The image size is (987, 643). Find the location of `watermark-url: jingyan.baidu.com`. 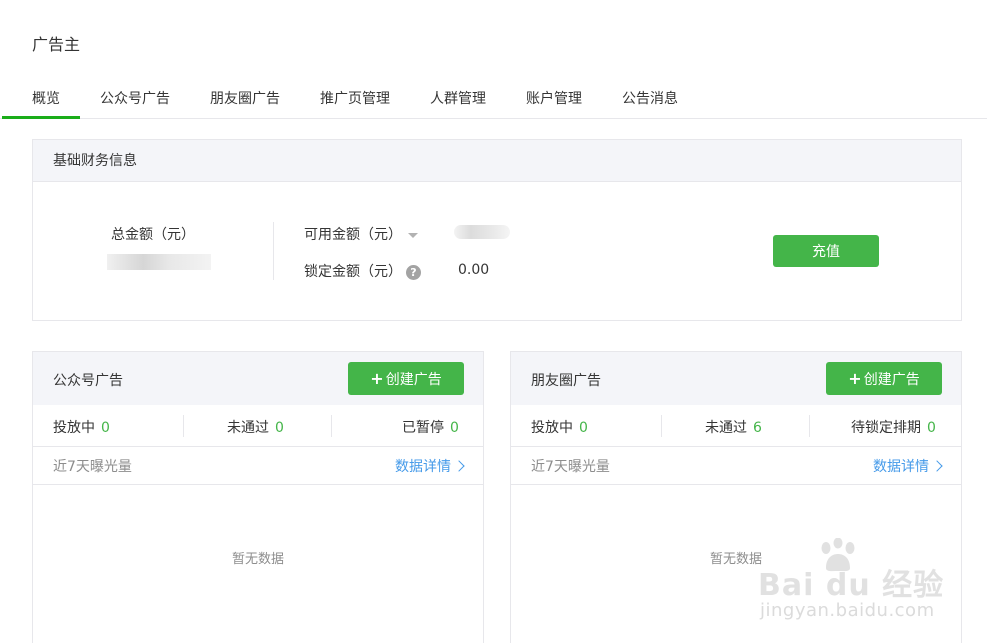

watermark-url: jingyan.baidu.com is located at coordinates (847, 610).